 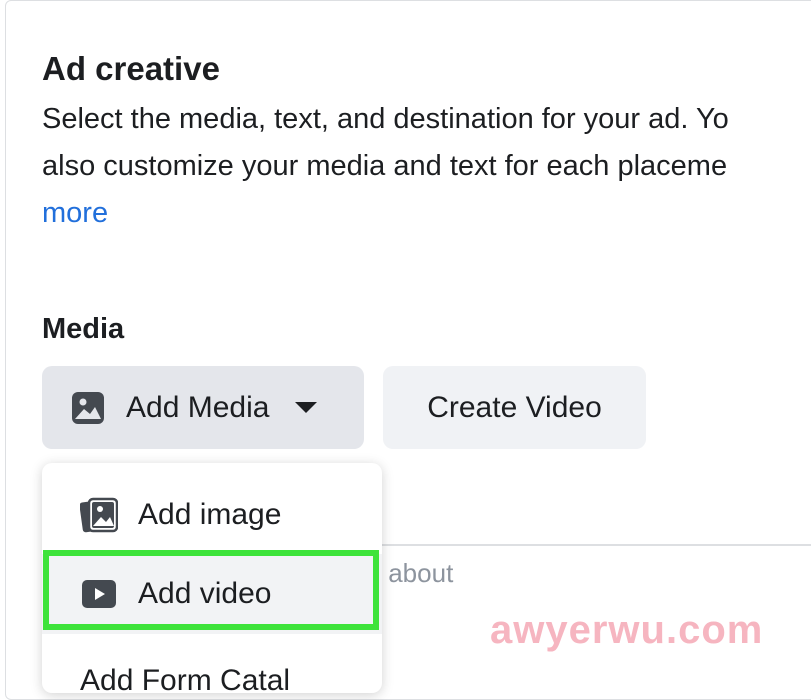 I want to click on menu-item-add-video: Add video, so click(x=212, y=594).